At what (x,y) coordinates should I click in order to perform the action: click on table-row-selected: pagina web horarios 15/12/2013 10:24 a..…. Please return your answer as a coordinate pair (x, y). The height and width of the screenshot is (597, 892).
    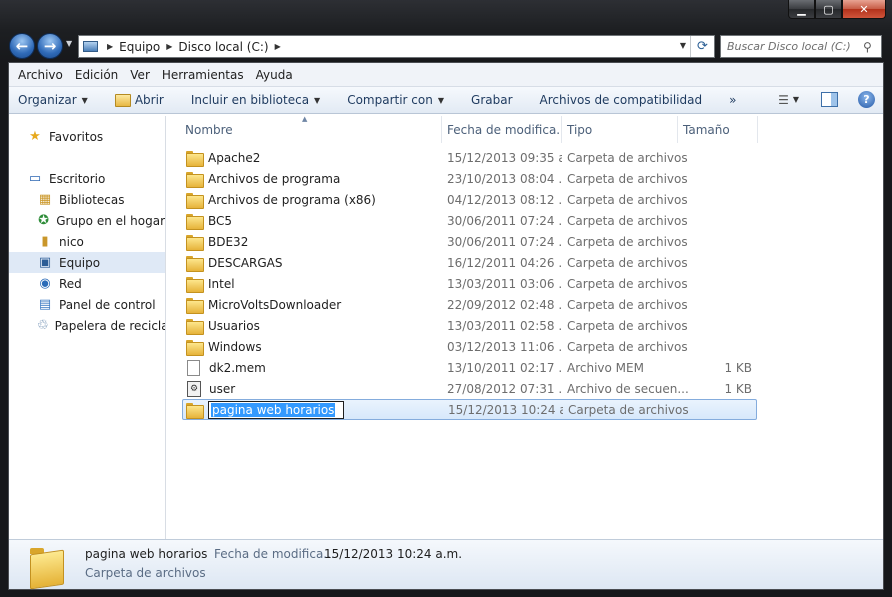
    Looking at the image, I should click on (469, 409).